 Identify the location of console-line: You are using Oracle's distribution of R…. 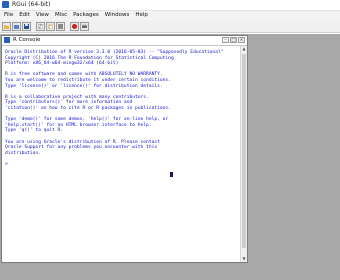
(82, 142).